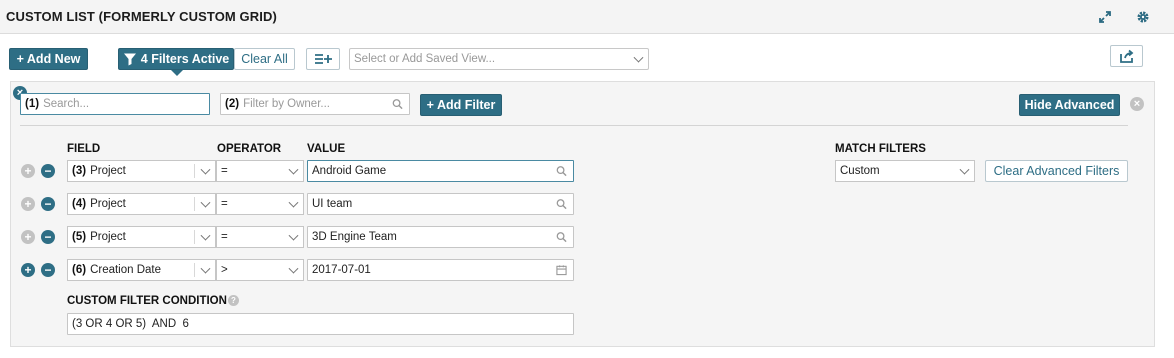  I want to click on date-input: 2017-07-01, so click(440, 270).